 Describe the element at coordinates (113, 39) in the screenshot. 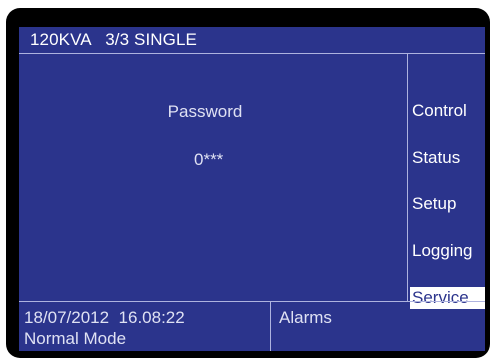

I see `device-title: 120KVA 3/3 SINGLE` at that location.